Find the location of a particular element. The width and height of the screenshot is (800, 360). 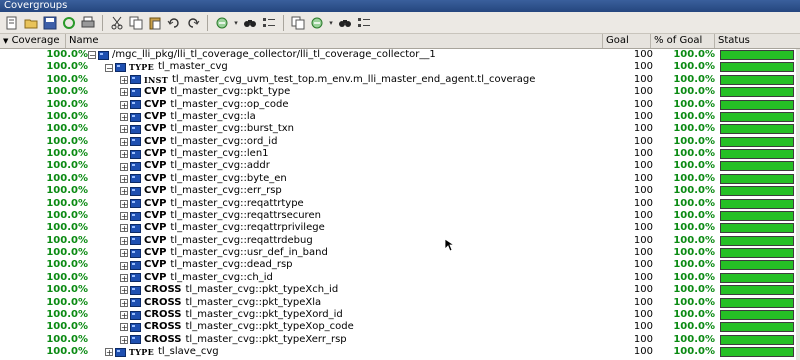

row-label: tl_master_cvg::ord_id is located at coordinates (223, 142).